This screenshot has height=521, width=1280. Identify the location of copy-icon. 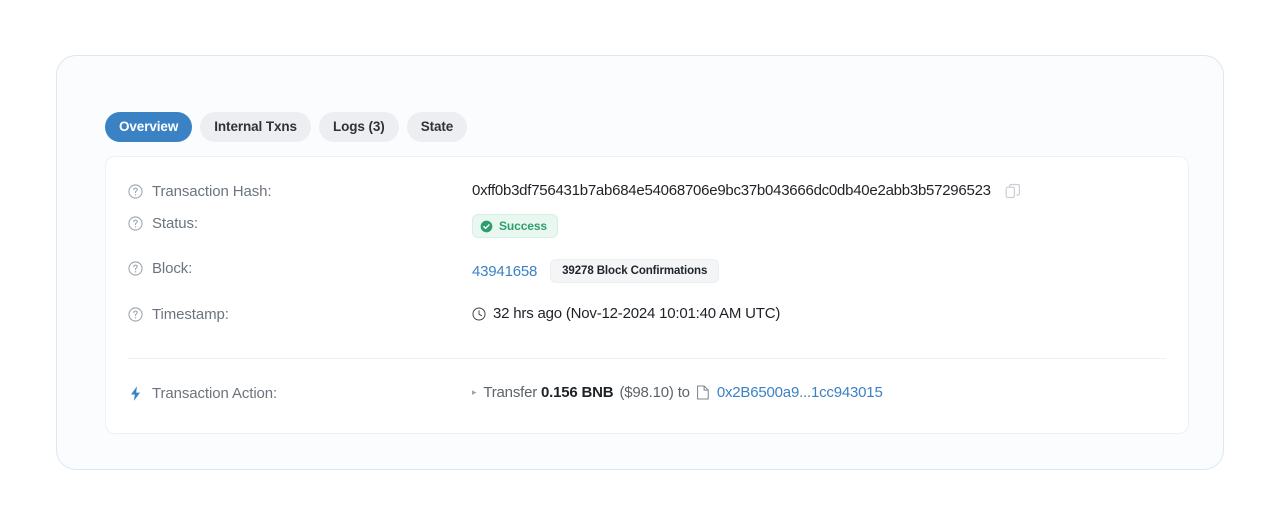
(1013, 191).